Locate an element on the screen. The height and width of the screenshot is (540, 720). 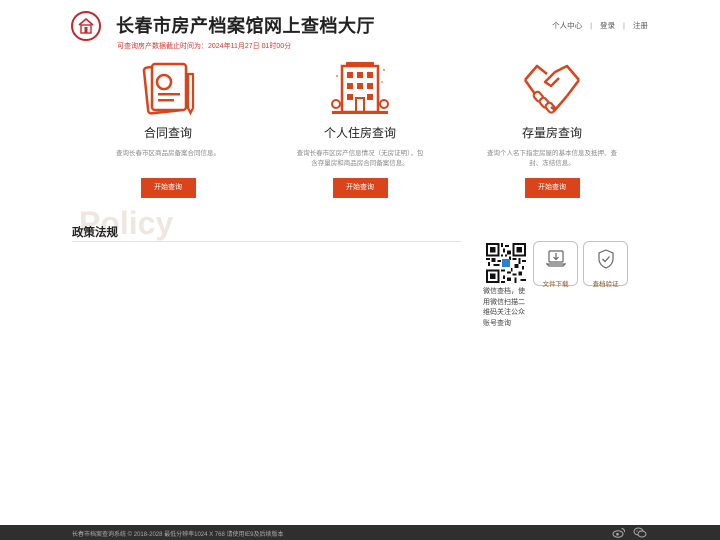
login-link: 登录 is located at coordinates (607, 25).